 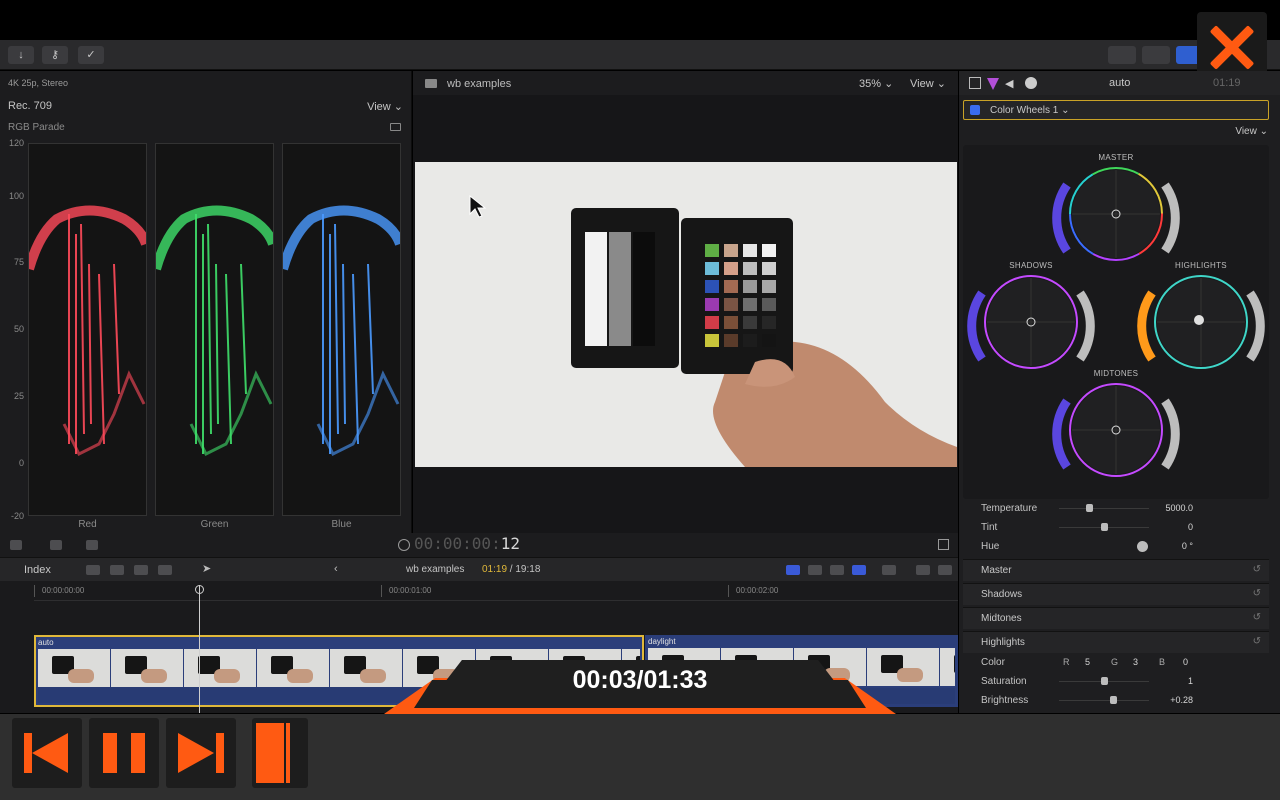 I want to click on viewer-controls: 00:00:00:12, so click(x=479, y=545).